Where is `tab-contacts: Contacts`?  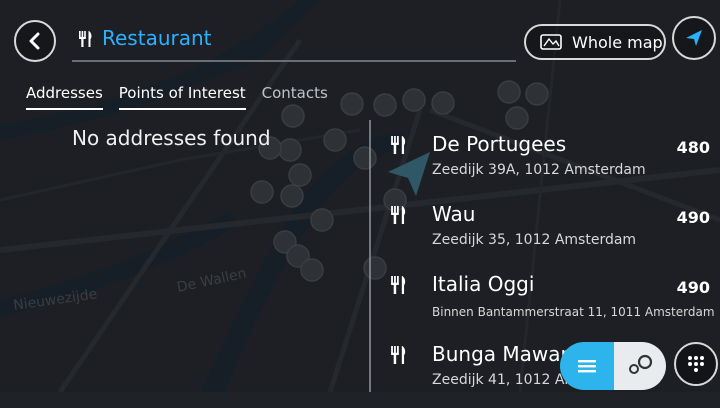
tab-contacts: Contacts is located at coordinates (295, 97).